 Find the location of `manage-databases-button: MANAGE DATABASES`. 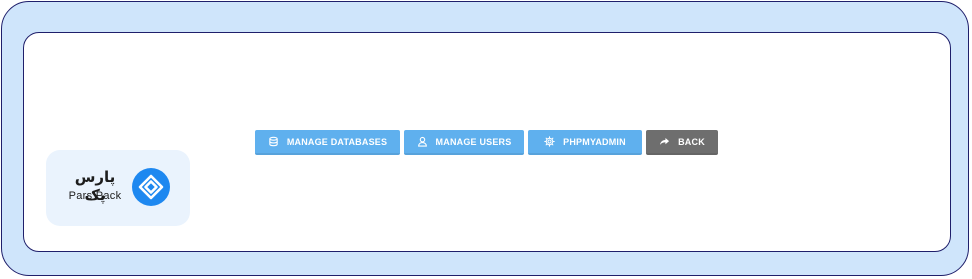

manage-databases-button: MANAGE DATABASES is located at coordinates (327, 142).